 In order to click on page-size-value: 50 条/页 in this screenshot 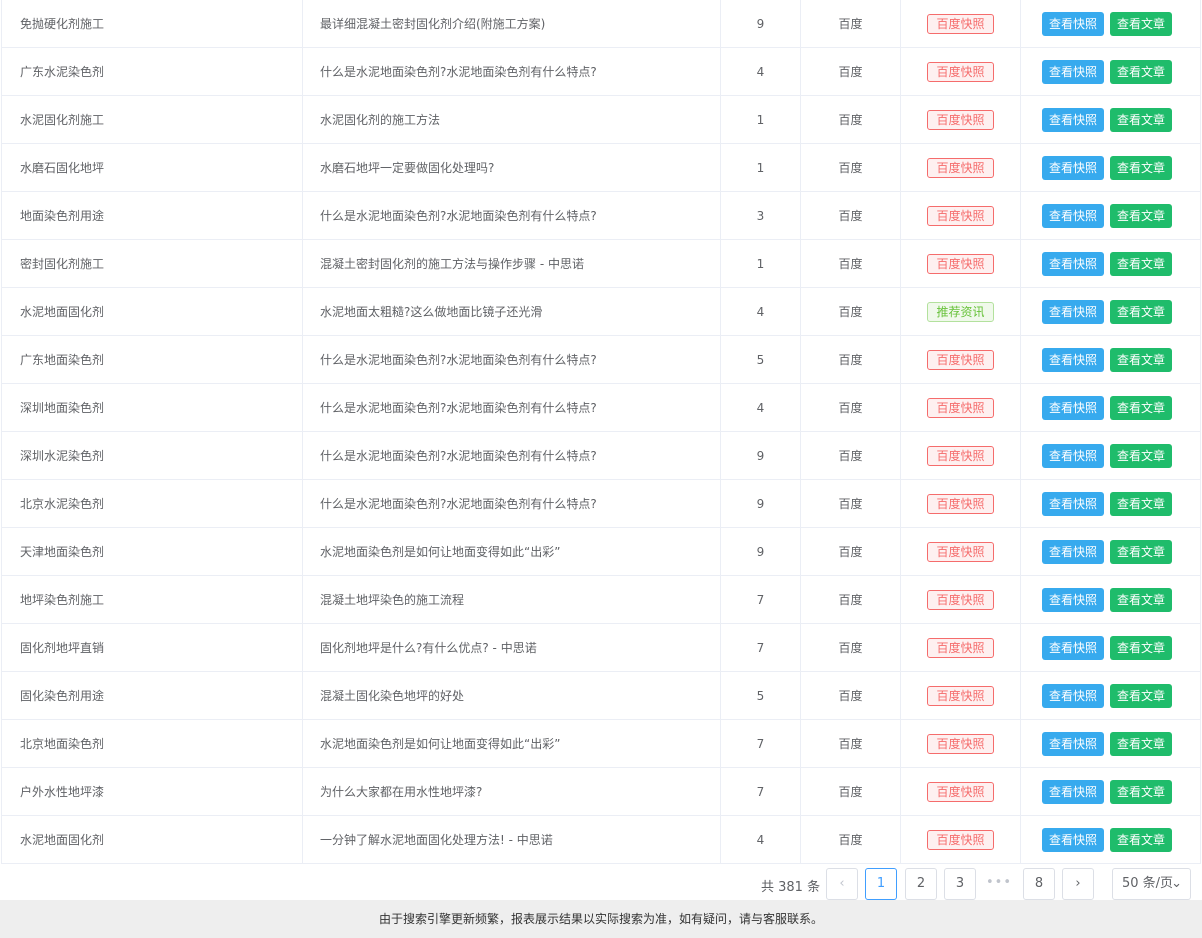, I will do `click(1148, 883)`.